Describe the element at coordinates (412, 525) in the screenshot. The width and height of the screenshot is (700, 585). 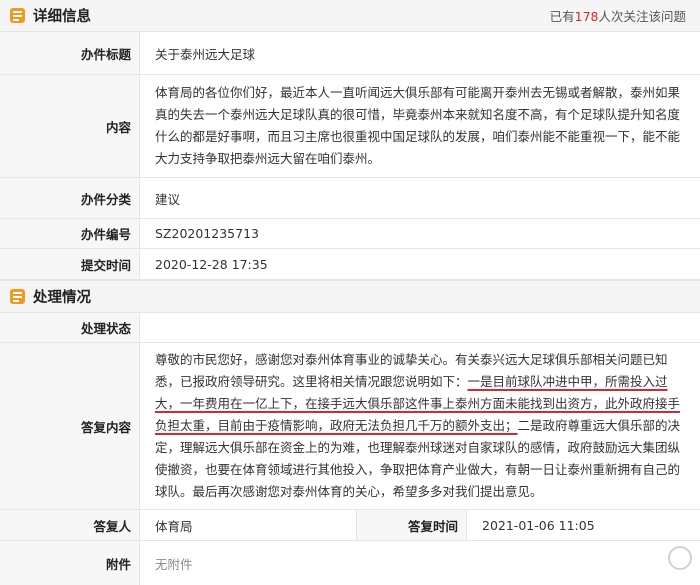
I see `reply-time-label: 答复时间` at that location.